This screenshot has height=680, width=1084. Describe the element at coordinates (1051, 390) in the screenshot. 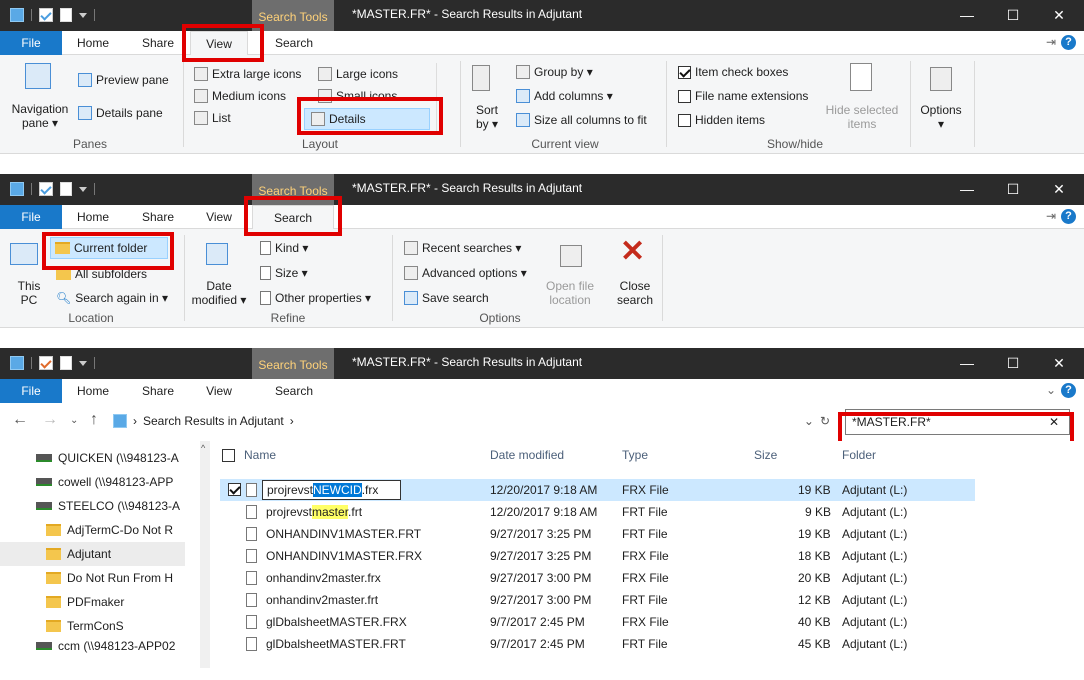

I see `expand-ribbon-icon: ⌄` at that location.